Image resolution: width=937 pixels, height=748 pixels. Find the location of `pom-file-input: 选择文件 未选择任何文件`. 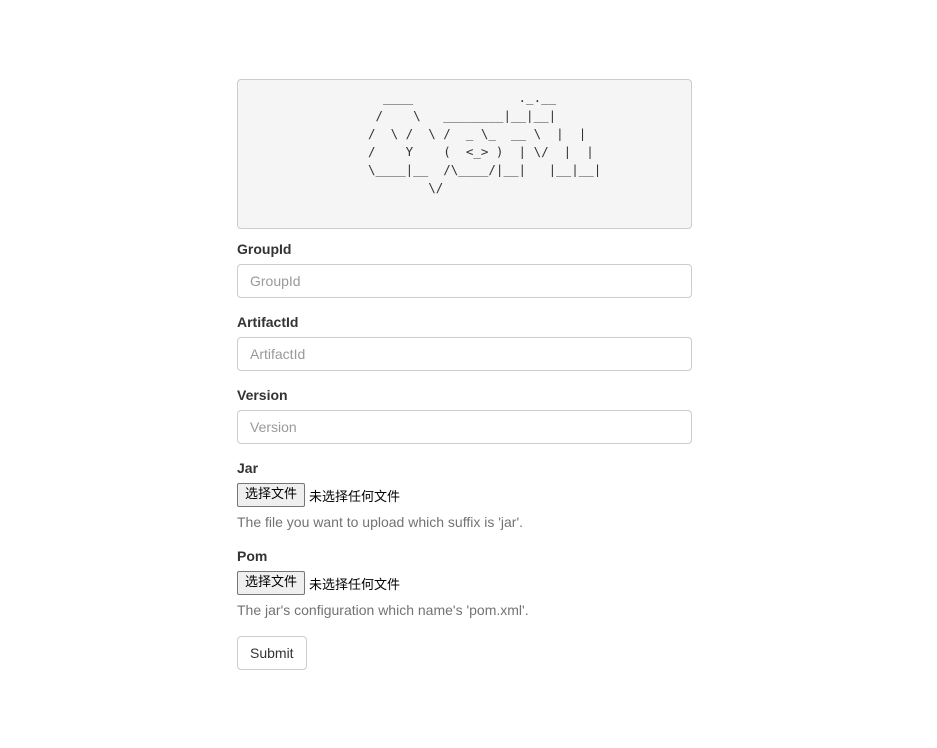

pom-file-input: 选择文件 未选择任何文件 is located at coordinates (464, 583).